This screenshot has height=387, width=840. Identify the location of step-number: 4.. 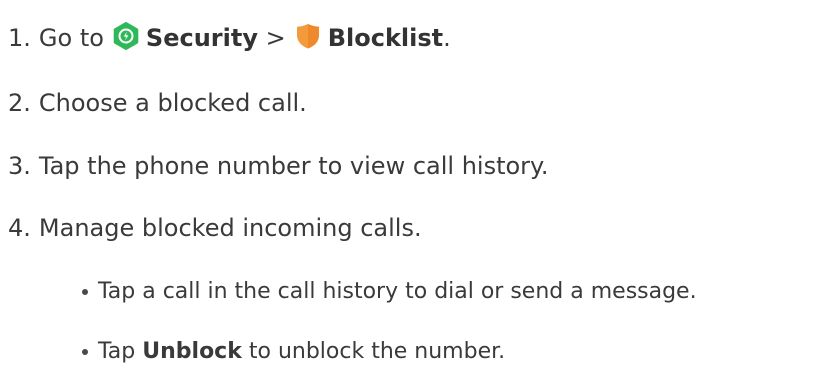
(19, 228).